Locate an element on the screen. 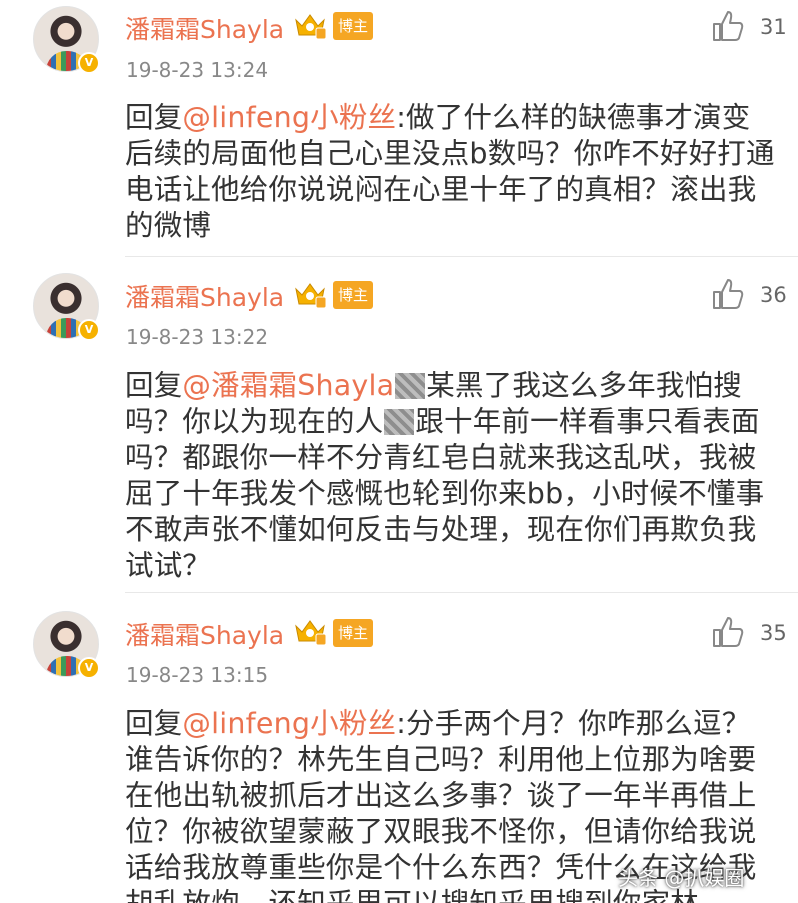 The image size is (798, 903). watermark: 头条 @扒娱圈 is located at coordinates (681, 878).